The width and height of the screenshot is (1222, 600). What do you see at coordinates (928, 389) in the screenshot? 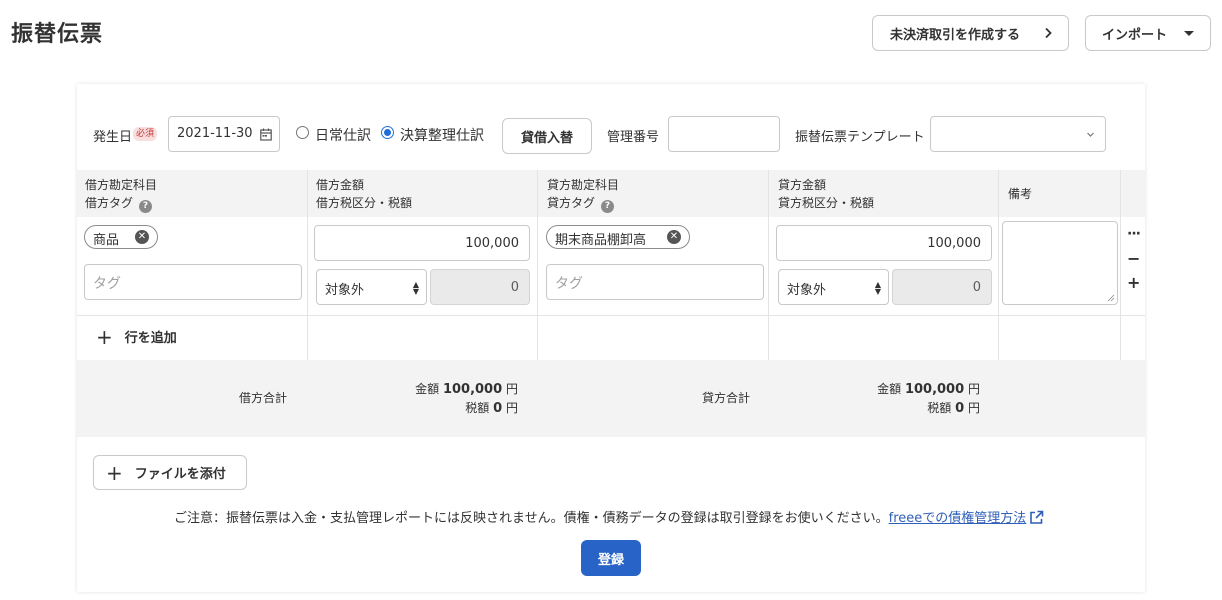
I see `credit-total-amount: 金額 100,000 円` at bounding box center [928, 389].